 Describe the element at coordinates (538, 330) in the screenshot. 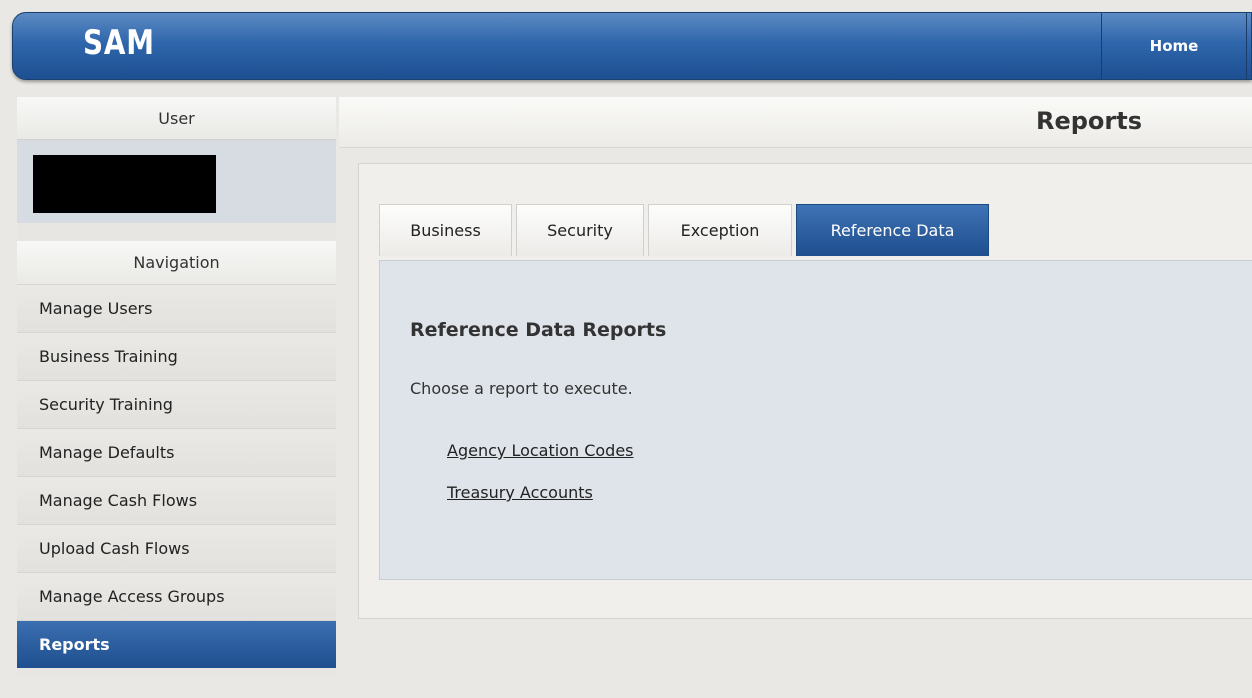

I see `section-title: Reference Data Reports` at that location.